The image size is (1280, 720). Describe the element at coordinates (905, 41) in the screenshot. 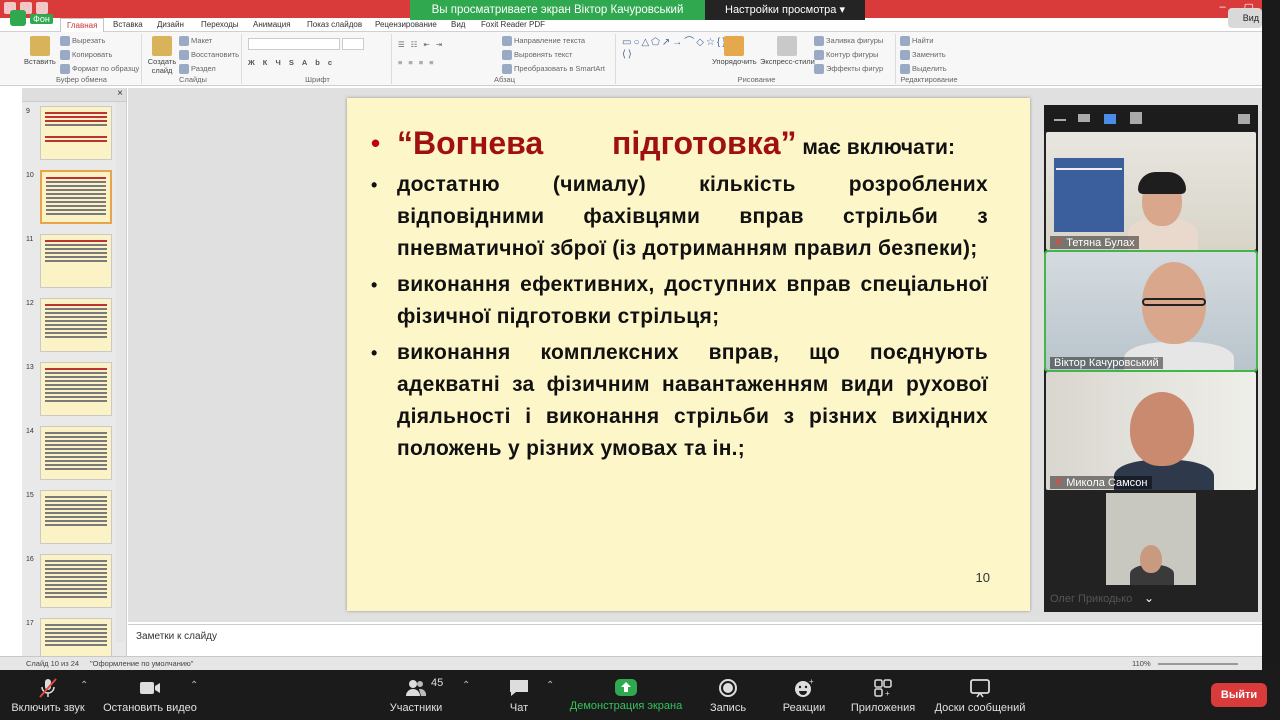

I see `find-icon` at that location.